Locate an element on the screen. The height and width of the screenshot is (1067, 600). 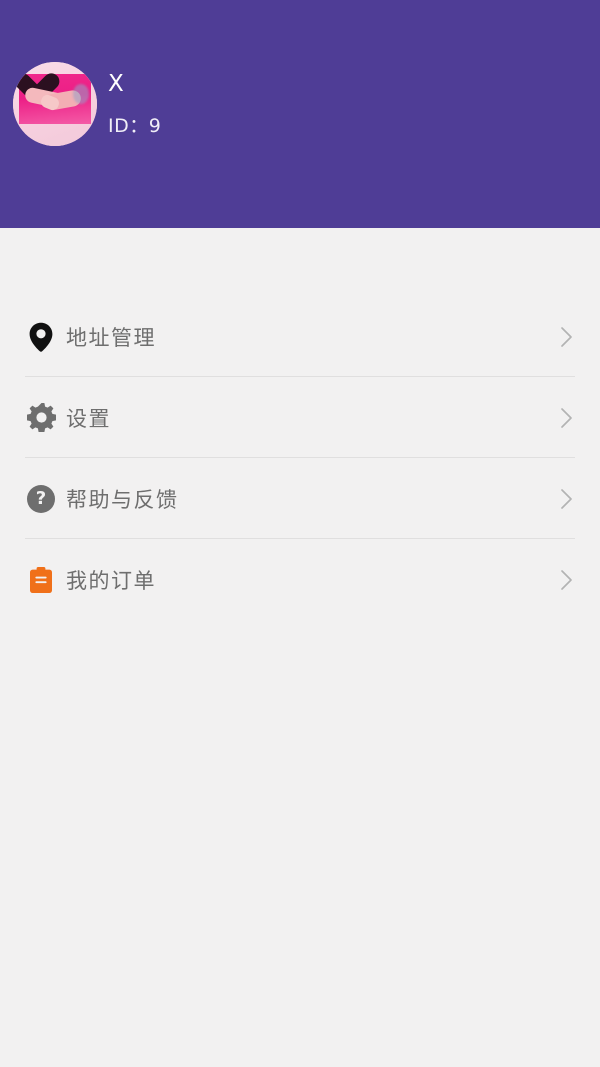
question-mark-glyph: ? is located at coordinates (41, 498).